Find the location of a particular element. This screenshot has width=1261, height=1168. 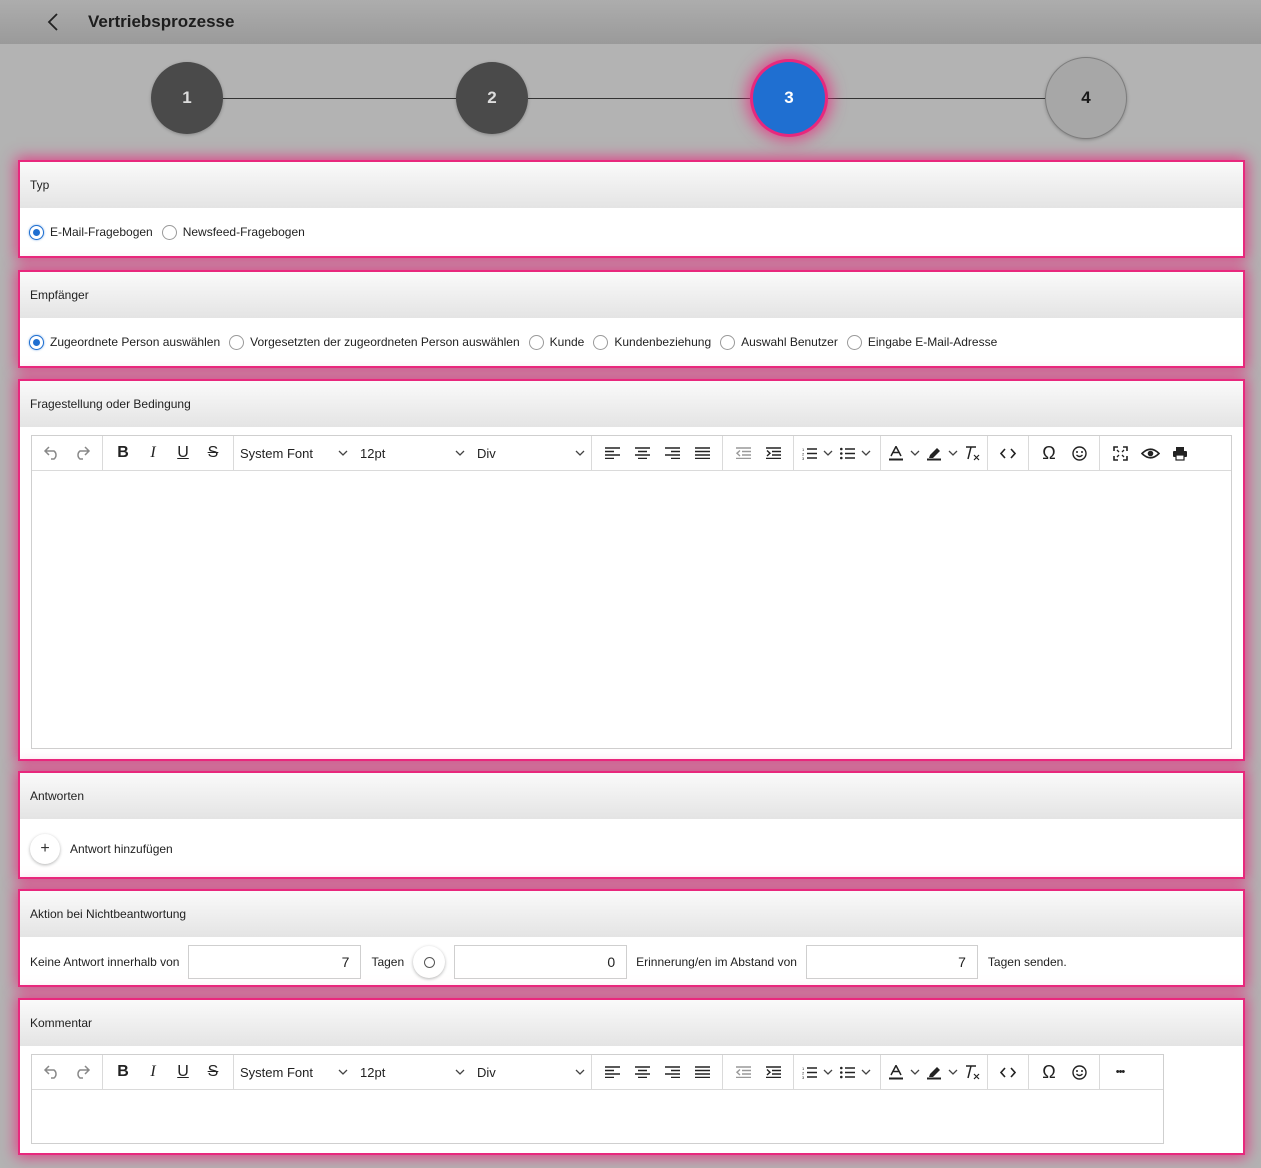

align-center-icon is located at coordinates (642, 453).